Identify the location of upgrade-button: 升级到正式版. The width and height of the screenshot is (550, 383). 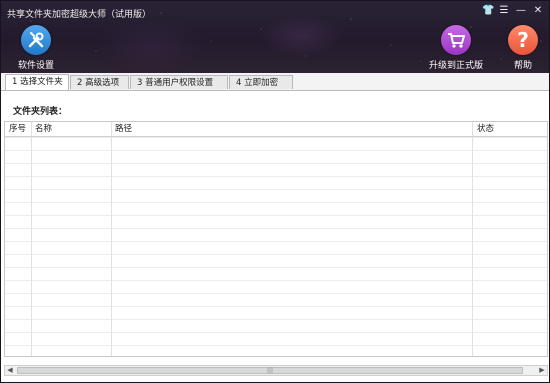
(456, 48).